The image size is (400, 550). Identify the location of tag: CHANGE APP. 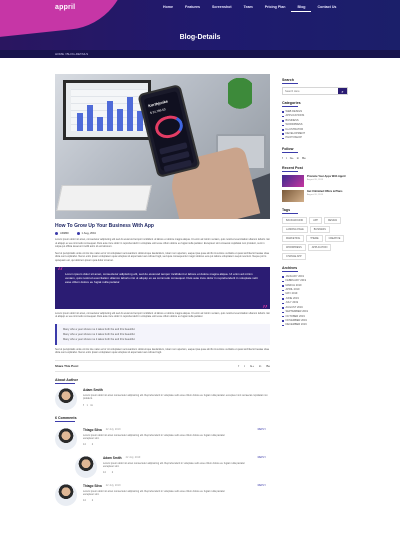
(294, 256).